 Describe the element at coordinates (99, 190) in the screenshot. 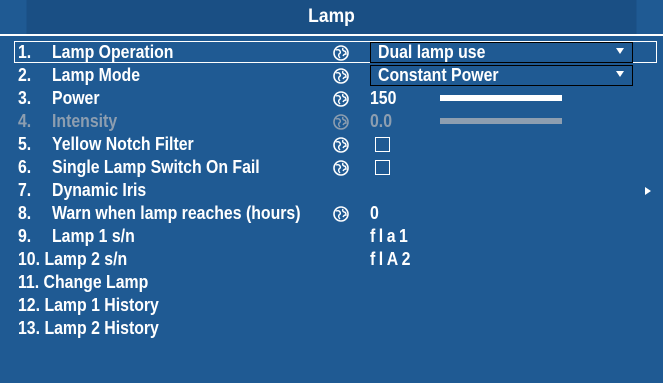

I see `item-label: Dynamic Iris` at that location.